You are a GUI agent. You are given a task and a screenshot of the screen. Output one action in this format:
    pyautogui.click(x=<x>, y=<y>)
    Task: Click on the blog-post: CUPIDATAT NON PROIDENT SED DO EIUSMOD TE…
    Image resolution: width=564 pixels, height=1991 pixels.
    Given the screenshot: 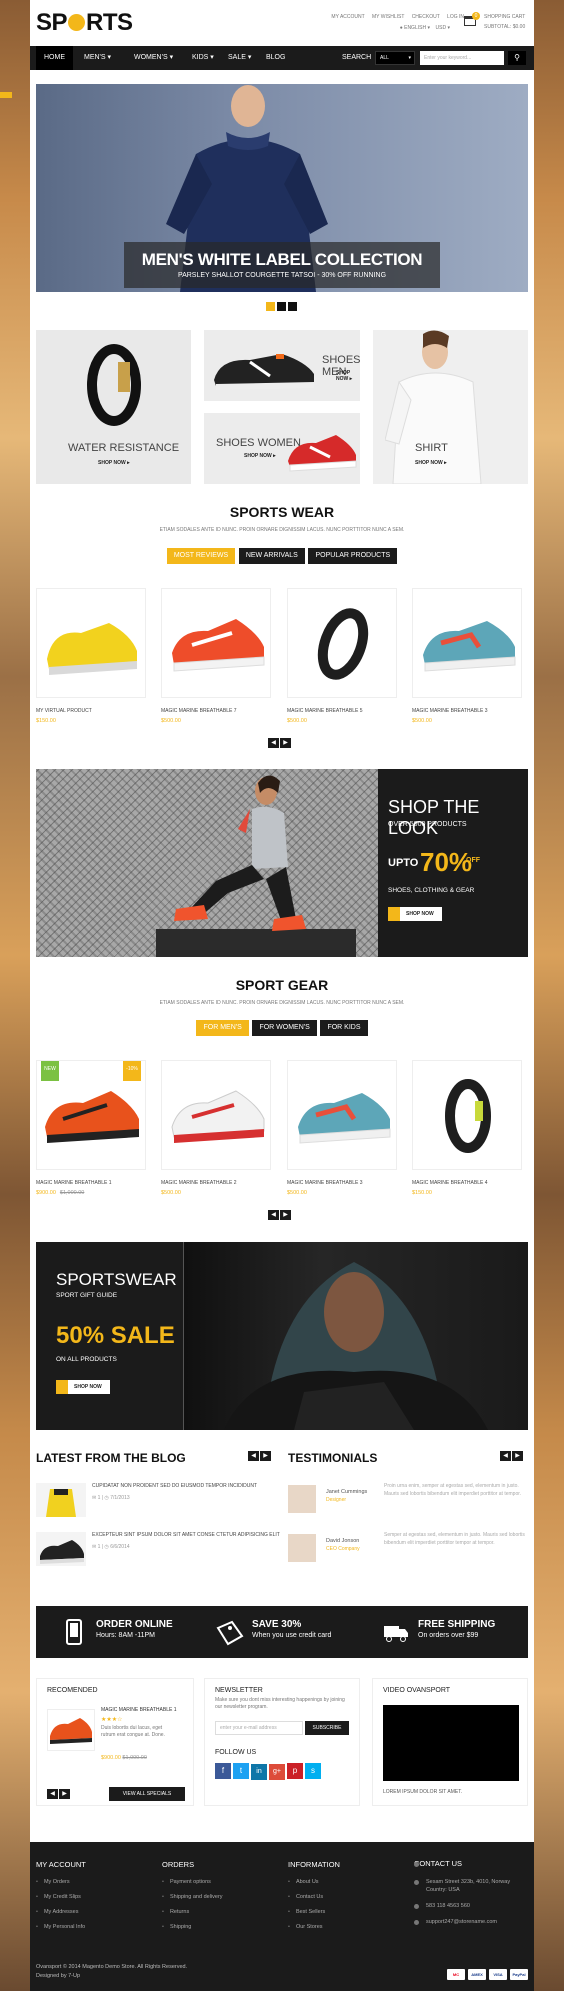 What is the action you would take?
    pyautogui.click(x=161, y=1504)
    